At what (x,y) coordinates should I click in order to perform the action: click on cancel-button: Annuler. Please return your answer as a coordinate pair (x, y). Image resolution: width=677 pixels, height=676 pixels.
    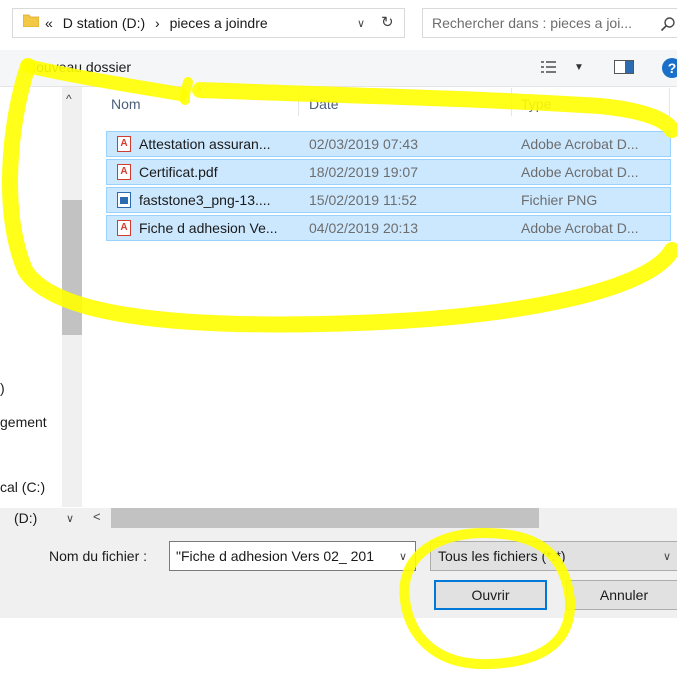
    Looking at the image, I should click on (621, 595).